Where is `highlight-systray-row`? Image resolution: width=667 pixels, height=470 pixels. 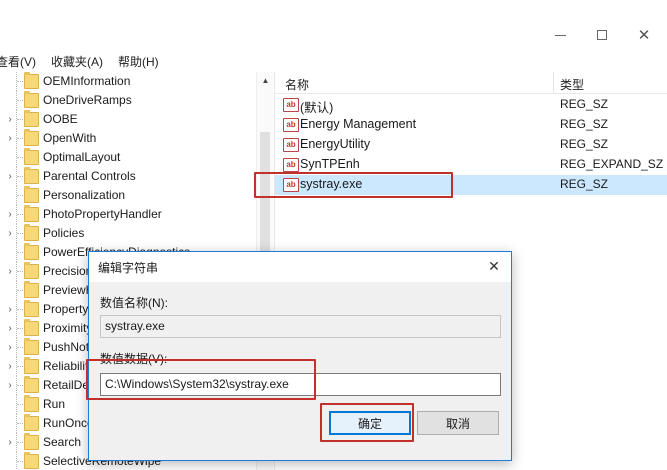 highlight-systray-row is located at coordinates (353, 185).